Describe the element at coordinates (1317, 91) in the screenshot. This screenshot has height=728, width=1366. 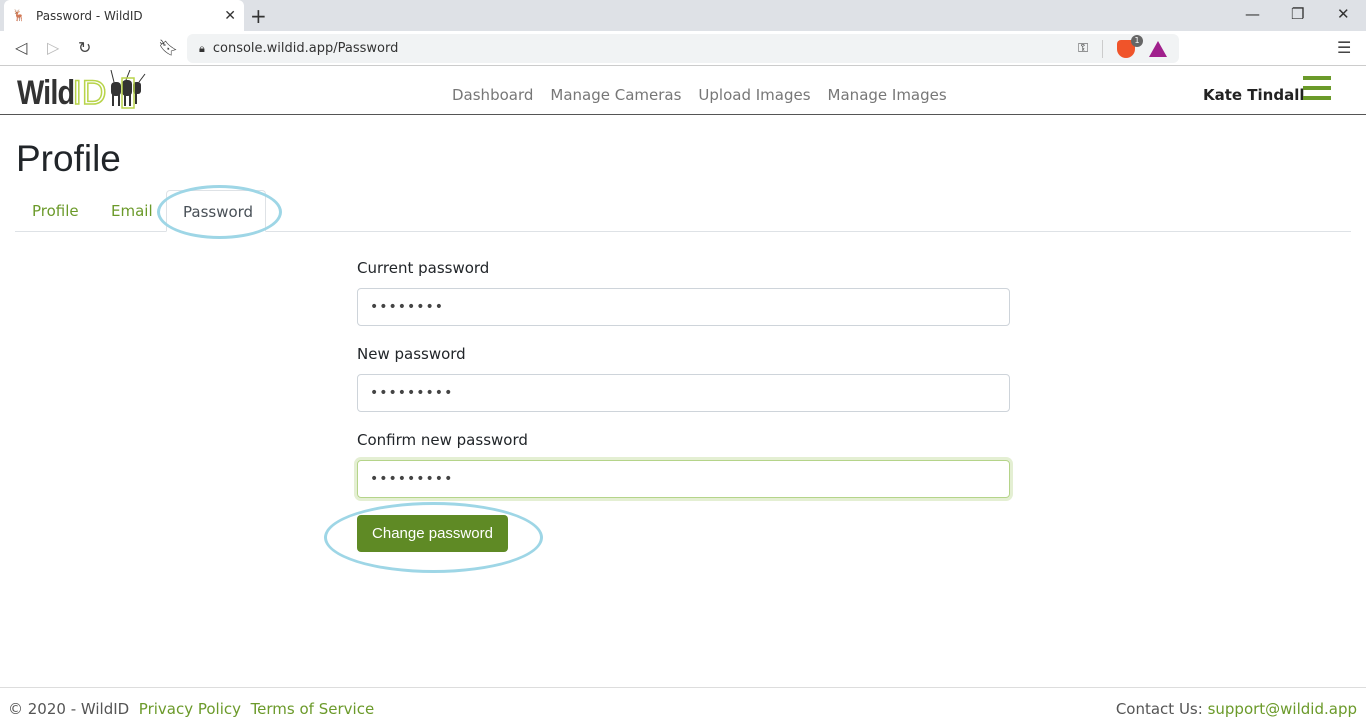
I see `hamburger-menu-icon` at that location.